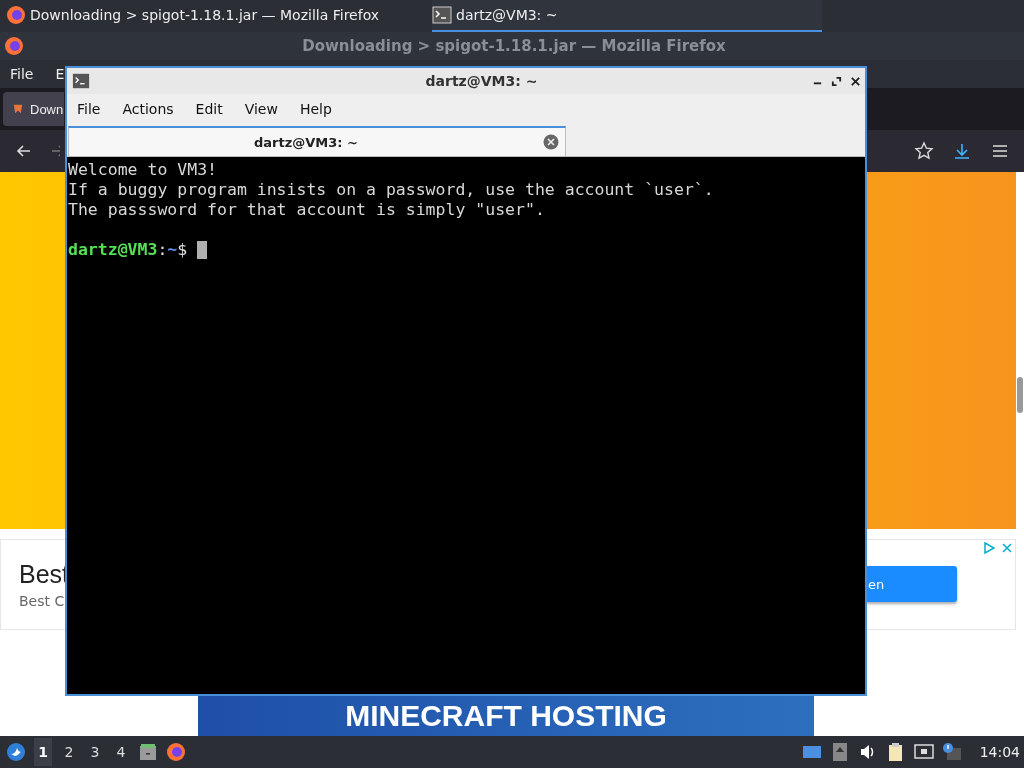 Image resolution: width=1024 pixels, height=768 pixels. What do you see at coordinates (317, 141) in the screenshot?
I see `terminal-tab: dartz@VM3: ~` at bounding box center [317, 141].